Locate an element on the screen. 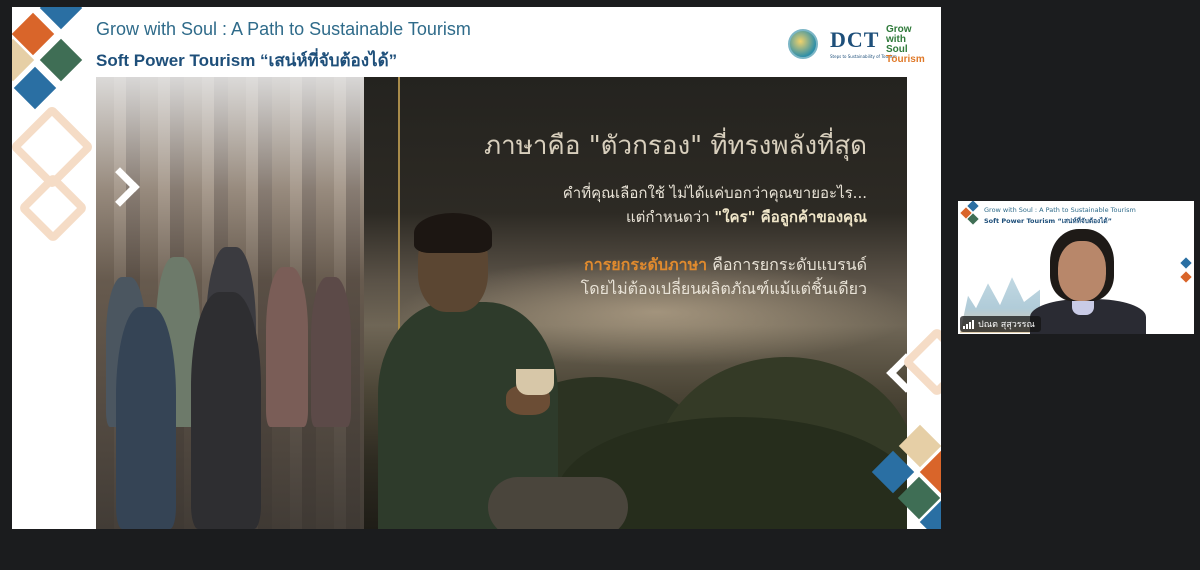 The image size is (1200, 570). slide-line-2: แต่กำหนดว่า "ใคร" คือลูกค้าของคุณ is located at coordinates (746, 217).